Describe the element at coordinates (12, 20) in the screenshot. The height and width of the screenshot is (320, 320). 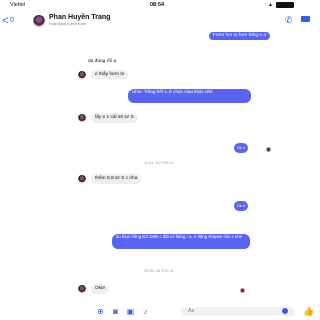
I see `unread-count: 0` at that location.